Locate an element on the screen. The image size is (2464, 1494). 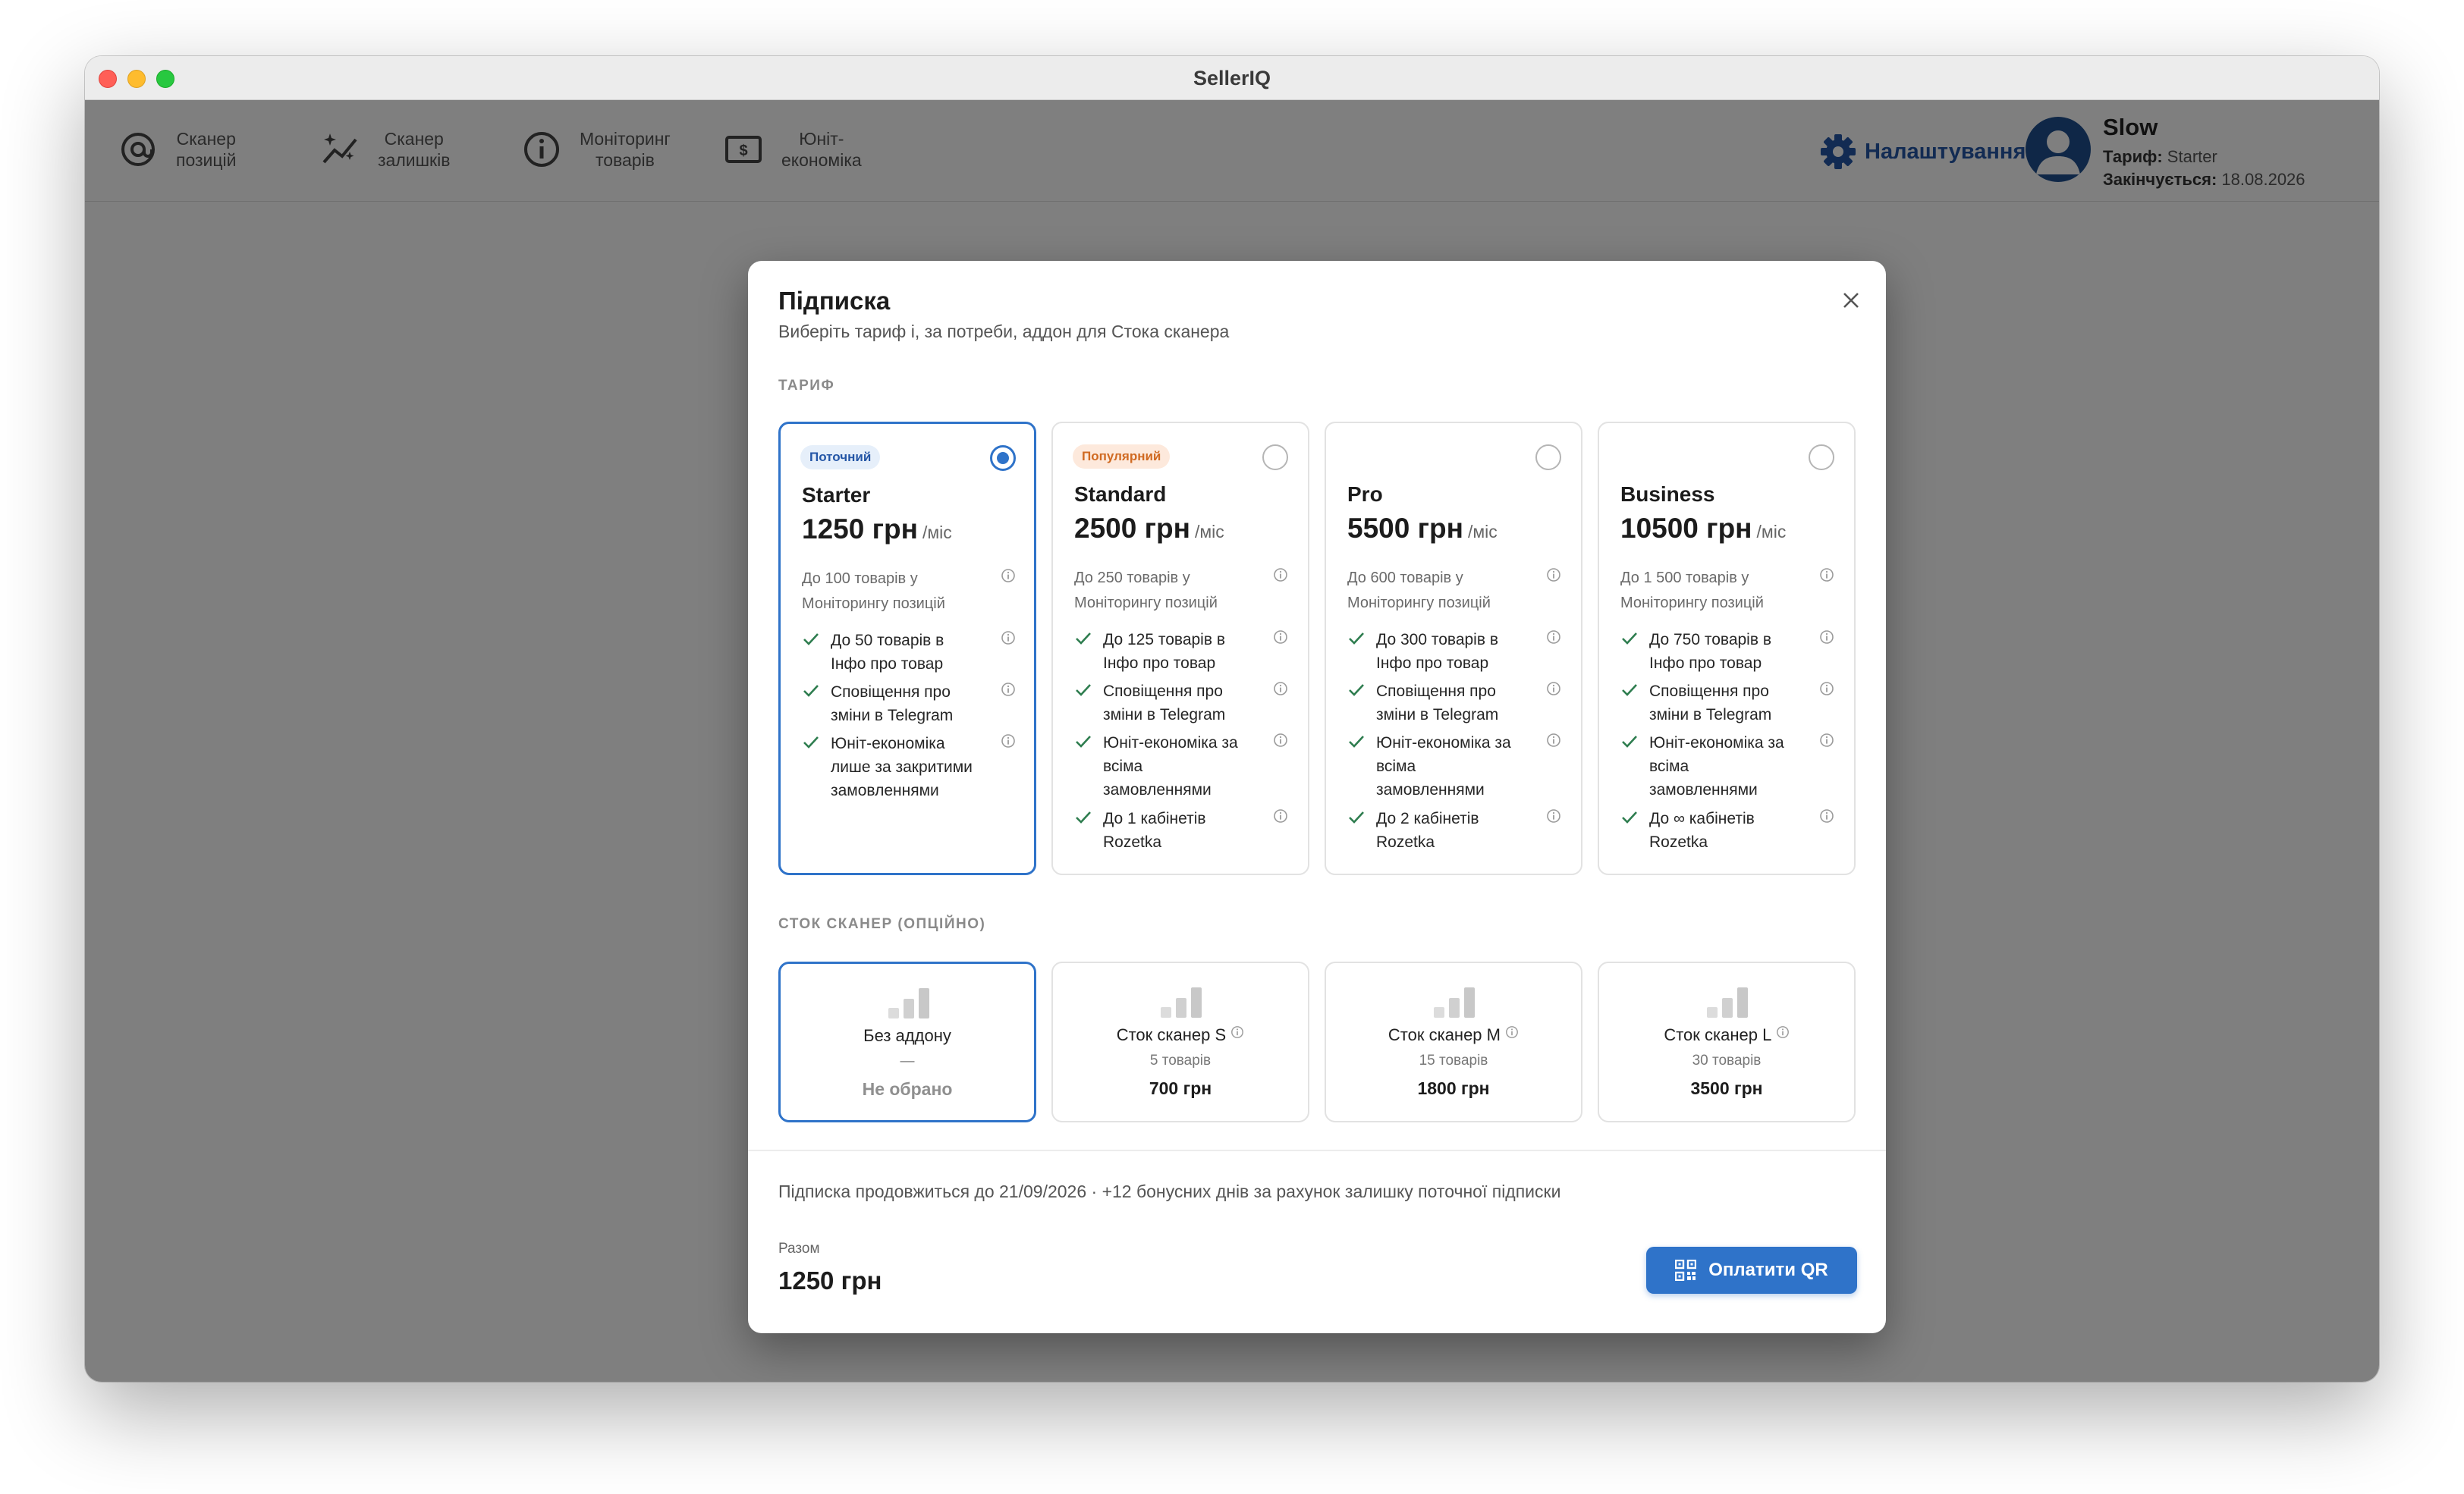
plan-feature-line: До 2 кабінетів is located at coordinates (1427, 818).